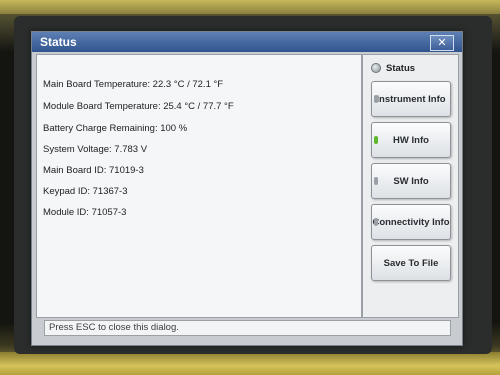 The height and width of the screenshot is (375, 500). I want to click on close-button: ✕, so click(442, 43).